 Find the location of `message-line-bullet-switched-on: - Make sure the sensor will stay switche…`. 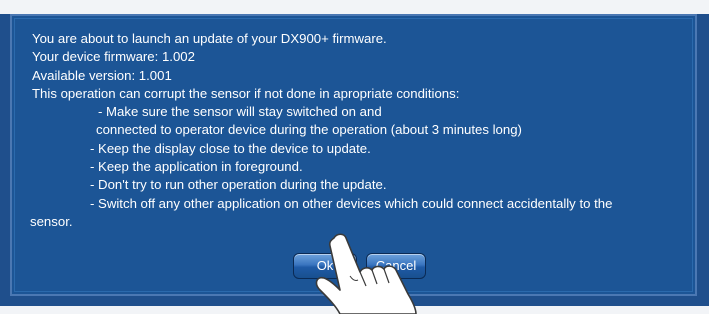

message-line-bullet-switched-on: - Make sure the sensor will stay switche… is located at coordinates (240, 112).